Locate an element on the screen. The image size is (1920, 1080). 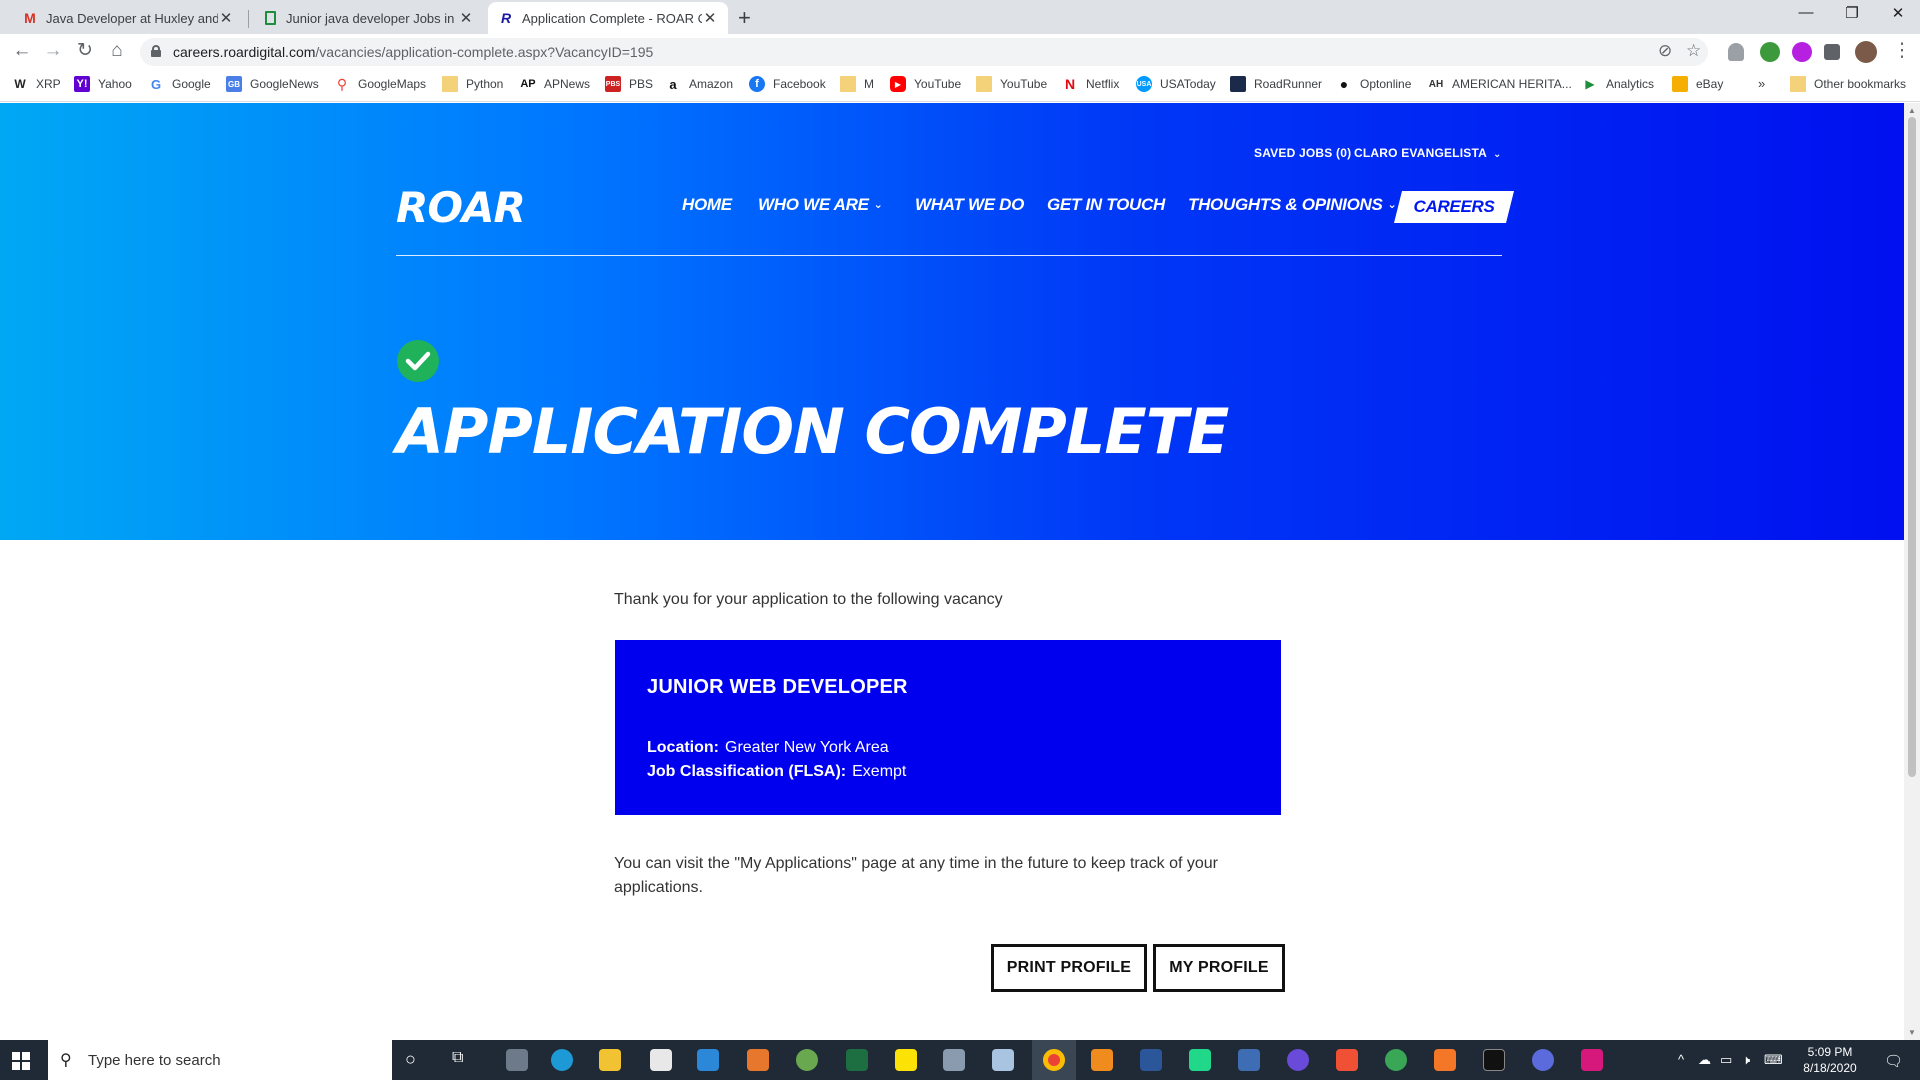
other-bookmarks: Other bookmarks is located at coordinates (1848, 84).